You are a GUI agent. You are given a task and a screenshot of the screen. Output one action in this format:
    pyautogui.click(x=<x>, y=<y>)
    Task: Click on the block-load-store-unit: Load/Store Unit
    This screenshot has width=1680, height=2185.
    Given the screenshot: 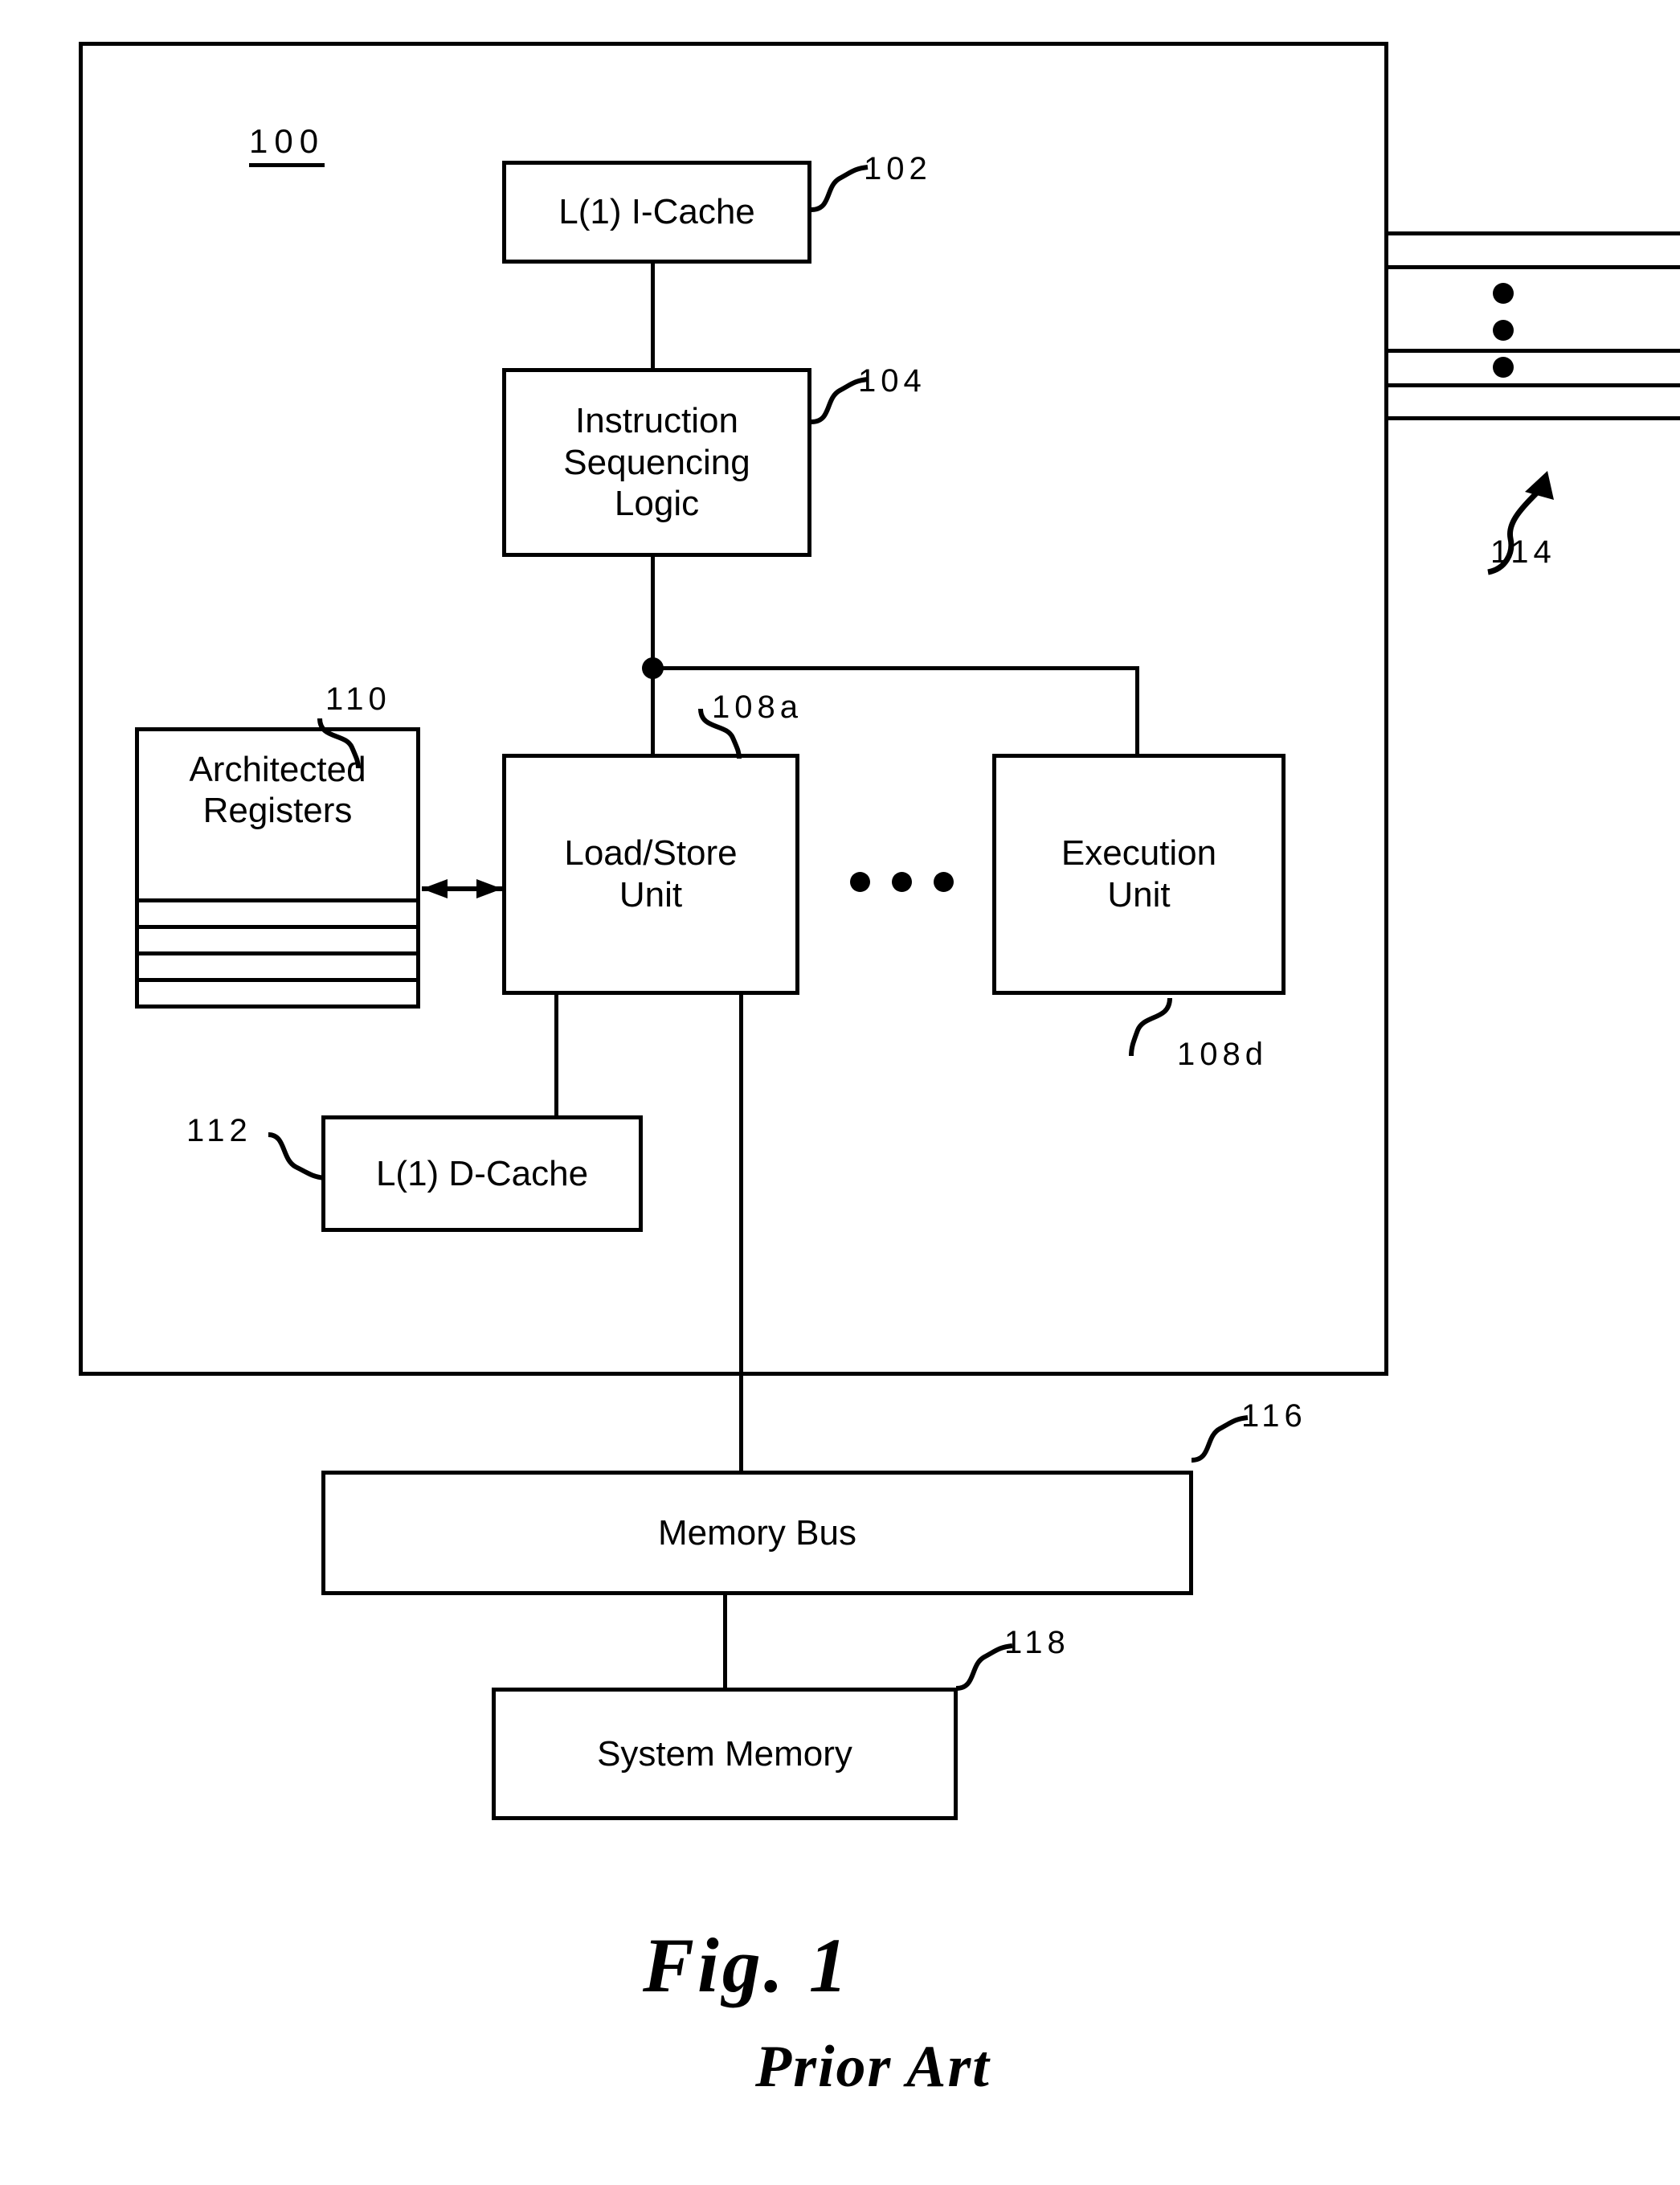 What is the action you would take?
    pyautogui.click(x=650, y=874)
    